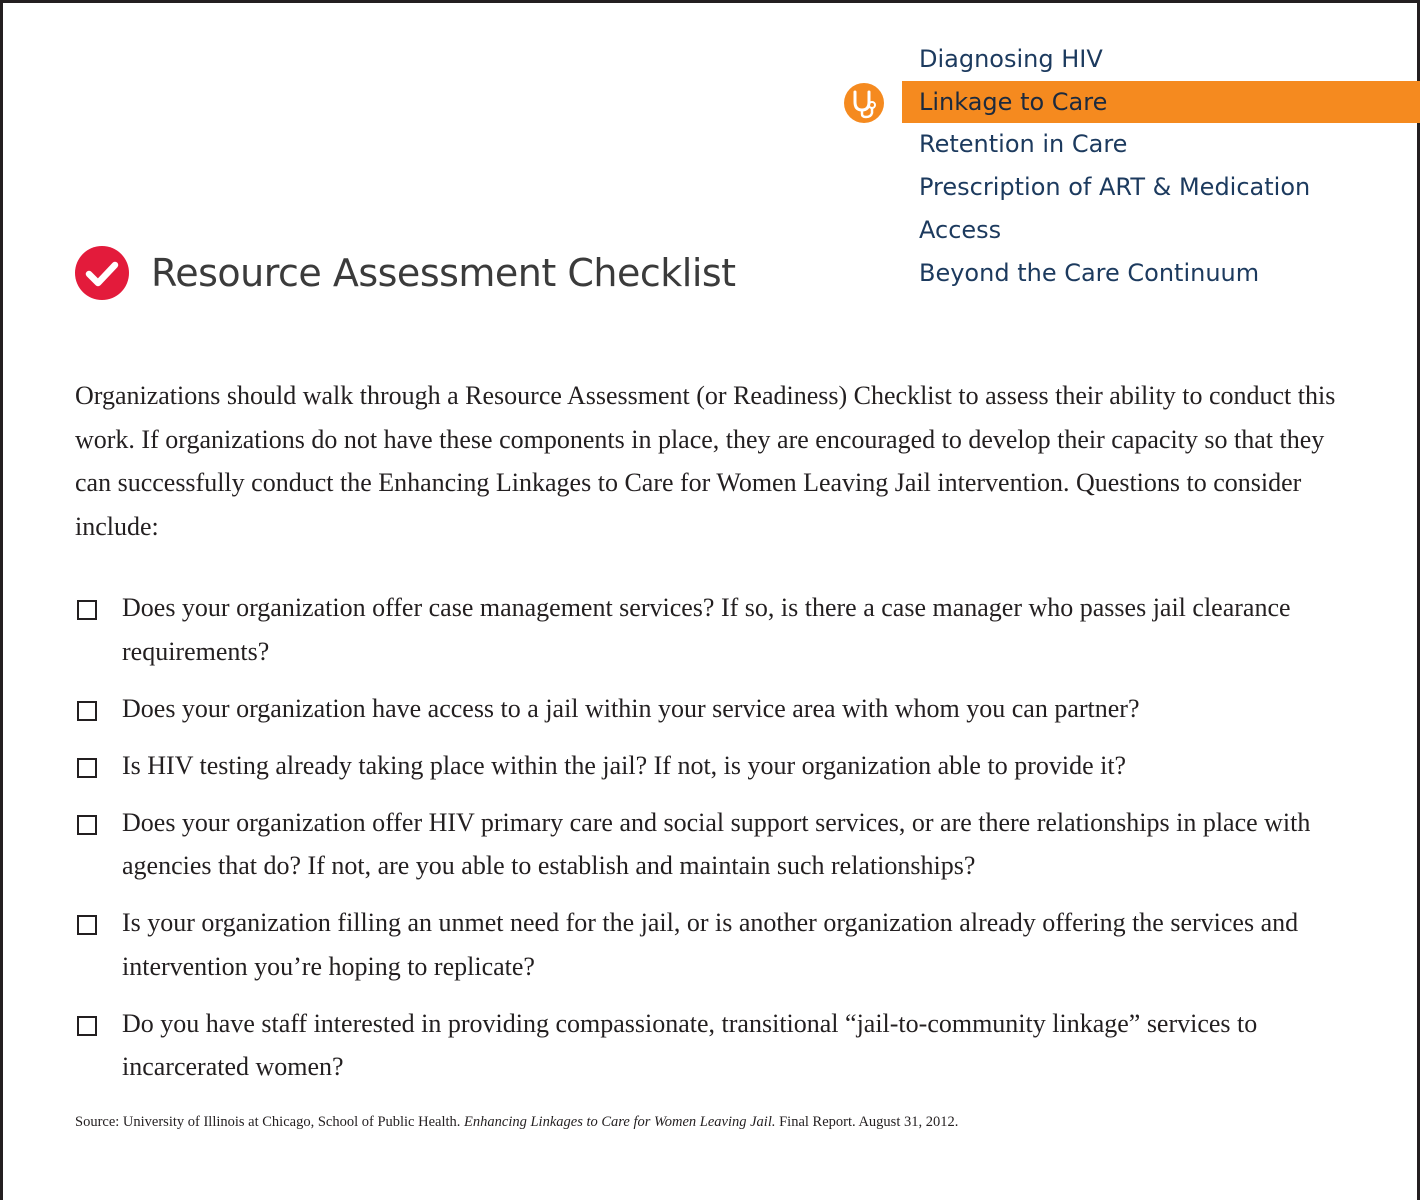 This screenshot has width=1426, height=1200. Describe the element at coordinates (443, 273) in the screenshot. I see `page-title: Resource Assessment Checklist` at that location.